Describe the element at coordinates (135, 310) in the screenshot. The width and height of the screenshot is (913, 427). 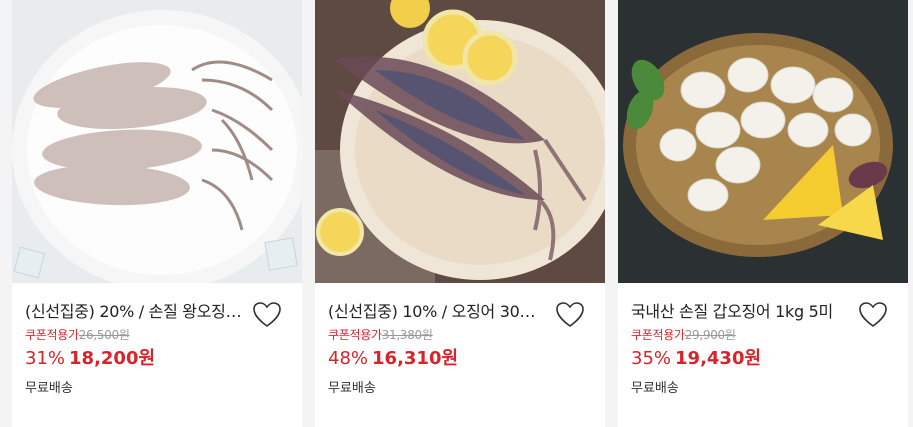
I see `product-title: (신선집중) 20% / 손질 왕오징어 1kg` at that location.